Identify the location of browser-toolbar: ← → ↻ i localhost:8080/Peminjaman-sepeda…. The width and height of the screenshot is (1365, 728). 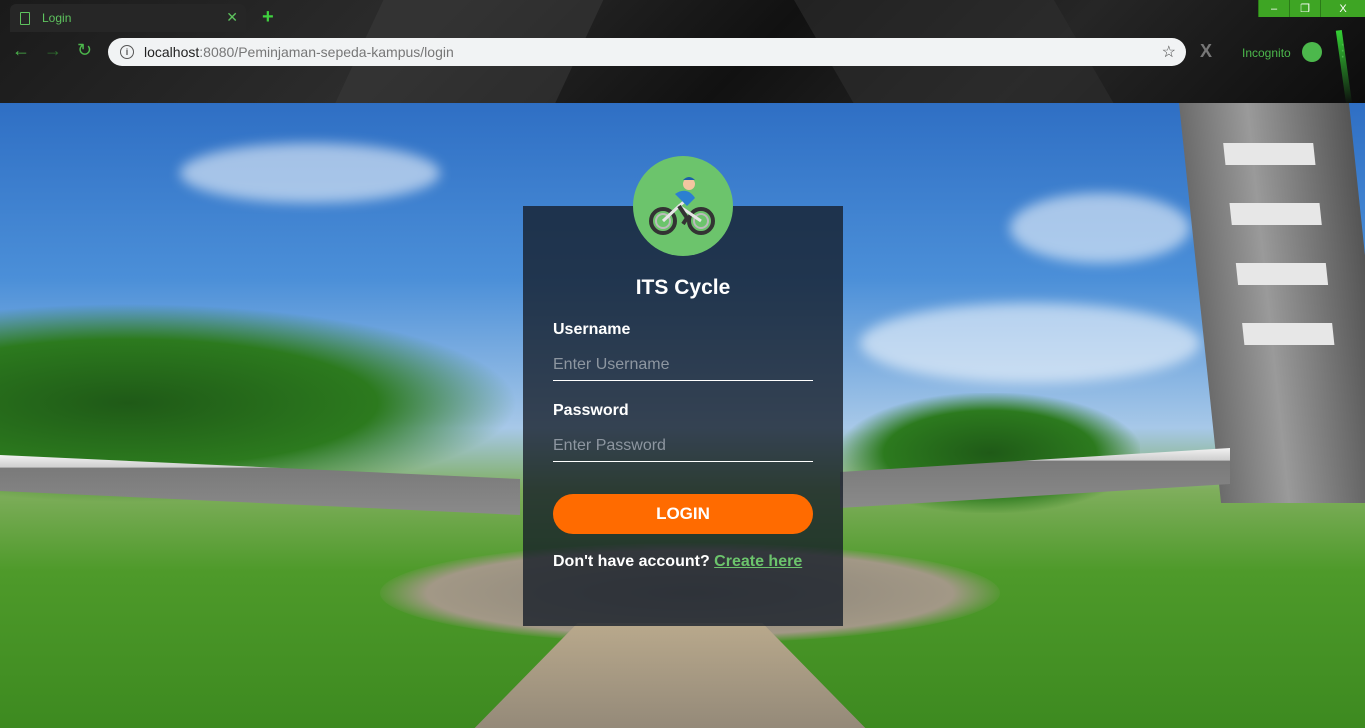
(682, 53).